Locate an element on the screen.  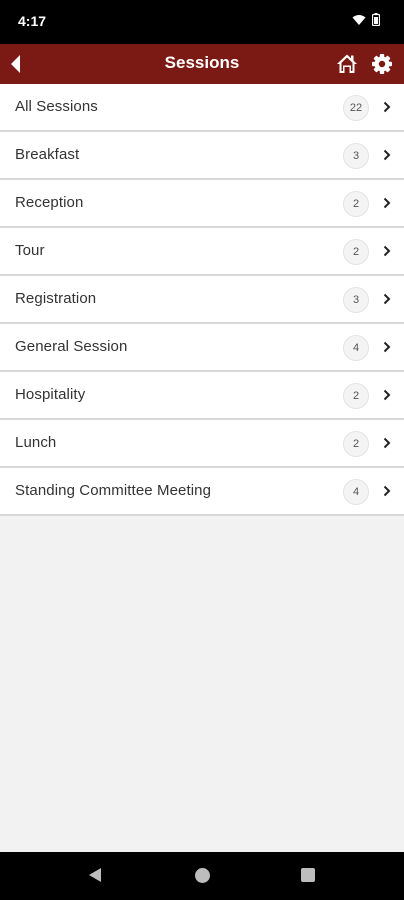
session-row-registration: Registration 3 is located at coordinates (202, 300).